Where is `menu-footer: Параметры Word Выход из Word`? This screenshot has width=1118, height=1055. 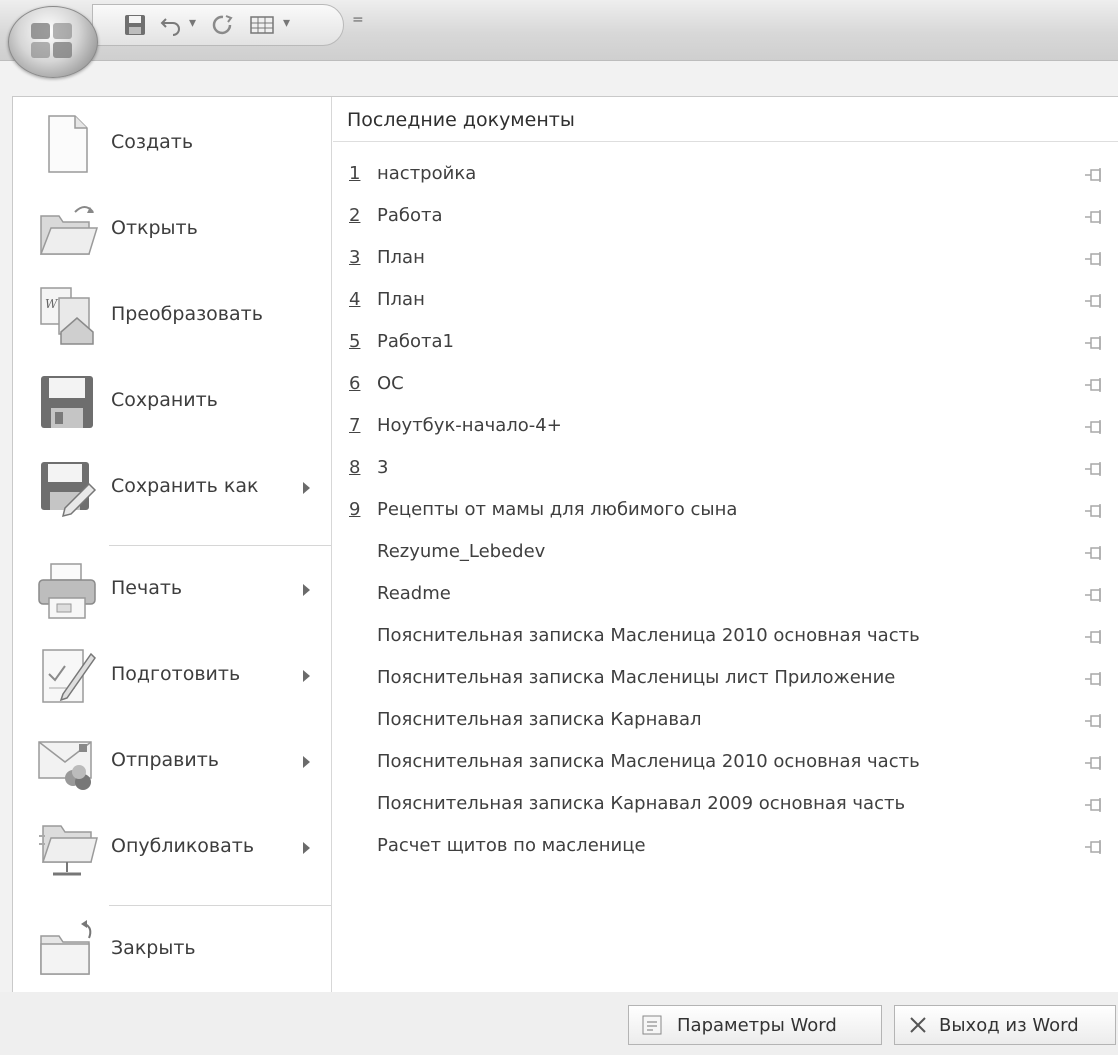 menu-footer: Параметры Word Выход из Word is located at coordinates (559, 1023).